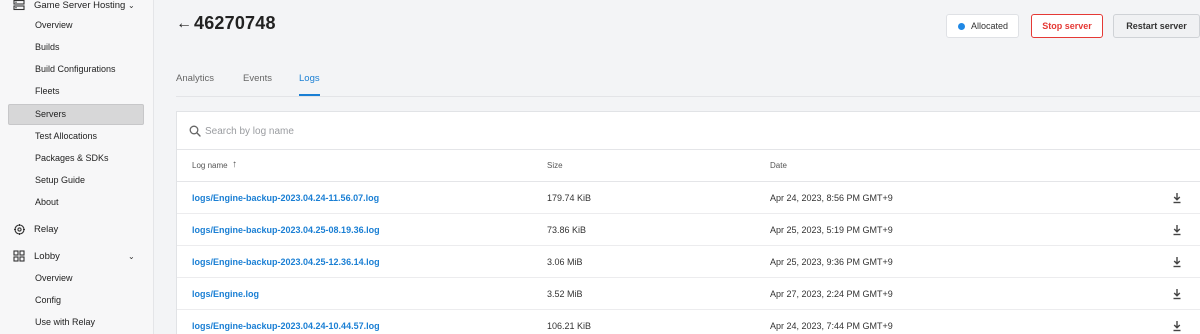 The width and height of the screenshot is (1200, 334). What do you see at coordinates (567, 230) in the screenshot?
I see `log-size: 73.86 KiB` at bounding box center [567, 230].